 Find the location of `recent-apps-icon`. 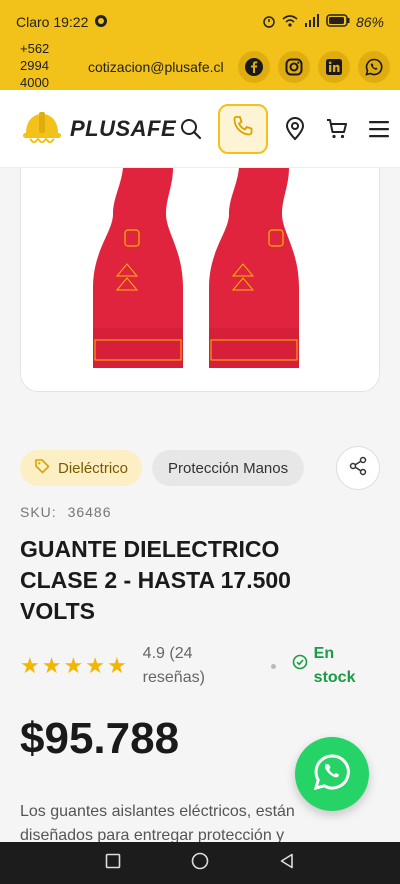

recent-apps-icon is located at coordinates (113, 863).